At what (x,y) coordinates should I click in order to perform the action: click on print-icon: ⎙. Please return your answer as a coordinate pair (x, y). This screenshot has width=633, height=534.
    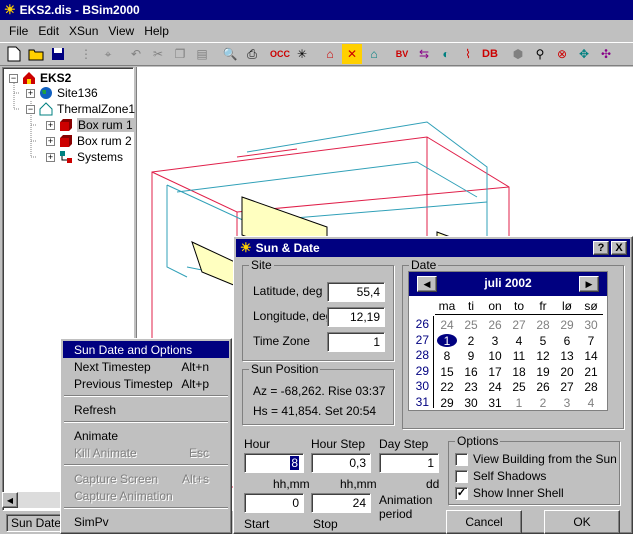
    Looking at the image, I should click on (252, 54).